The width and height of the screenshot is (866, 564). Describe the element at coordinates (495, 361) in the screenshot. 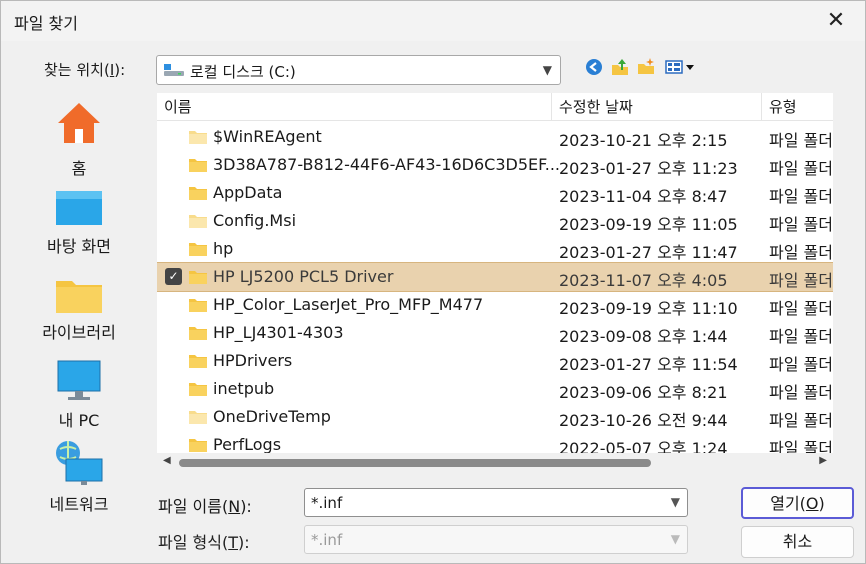

I see `file-row: HPDrivers 2023-01-27 오후 11:54 파일 폴더` at that location.